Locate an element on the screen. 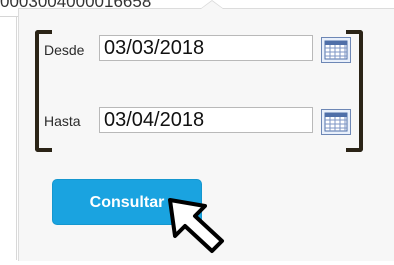 This screenshot has width=394, height=265. popup-caret is located at coordinates (212, 4).